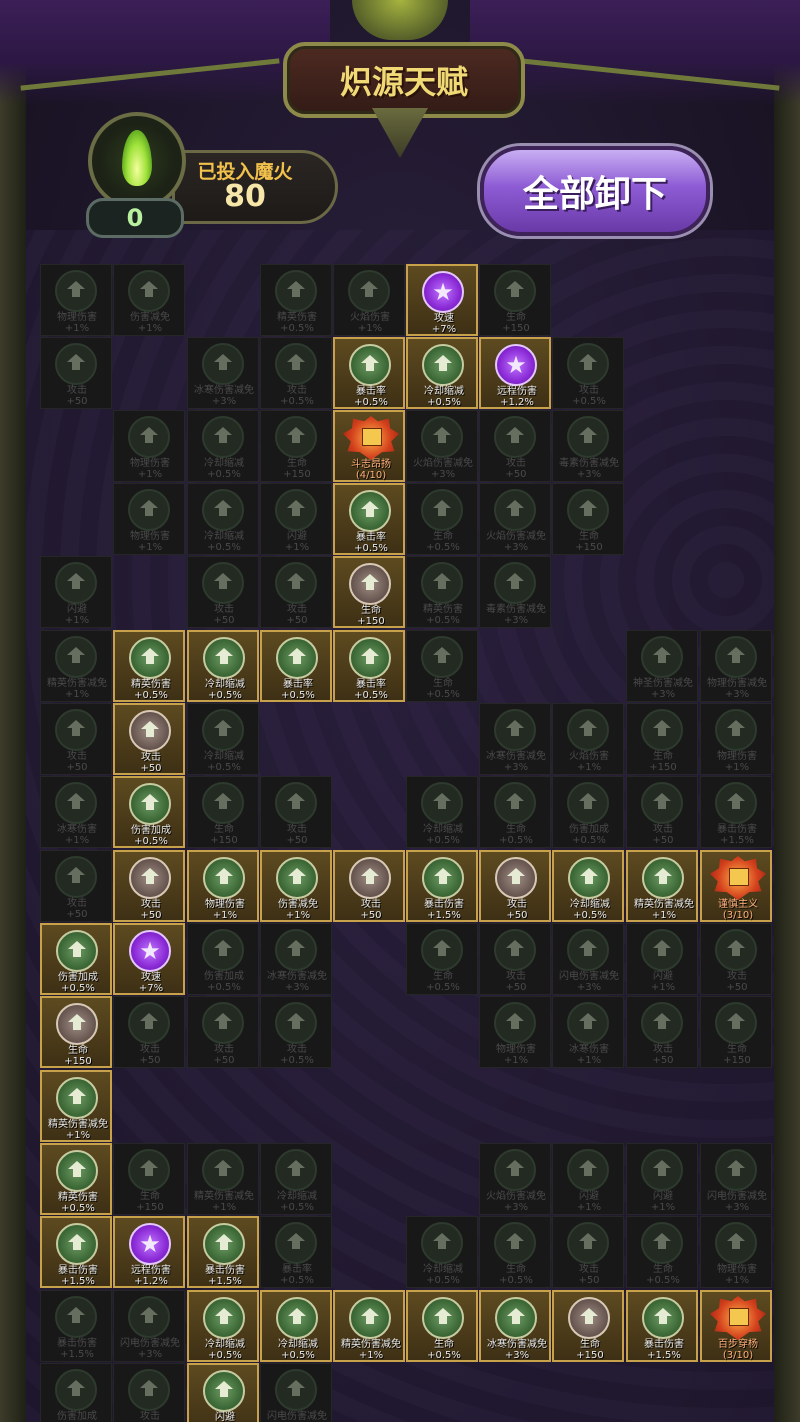 The width and height of the screenshot is (800, 1422). I want to click on talent-node-t114: 闪避, so click(223, 1392).